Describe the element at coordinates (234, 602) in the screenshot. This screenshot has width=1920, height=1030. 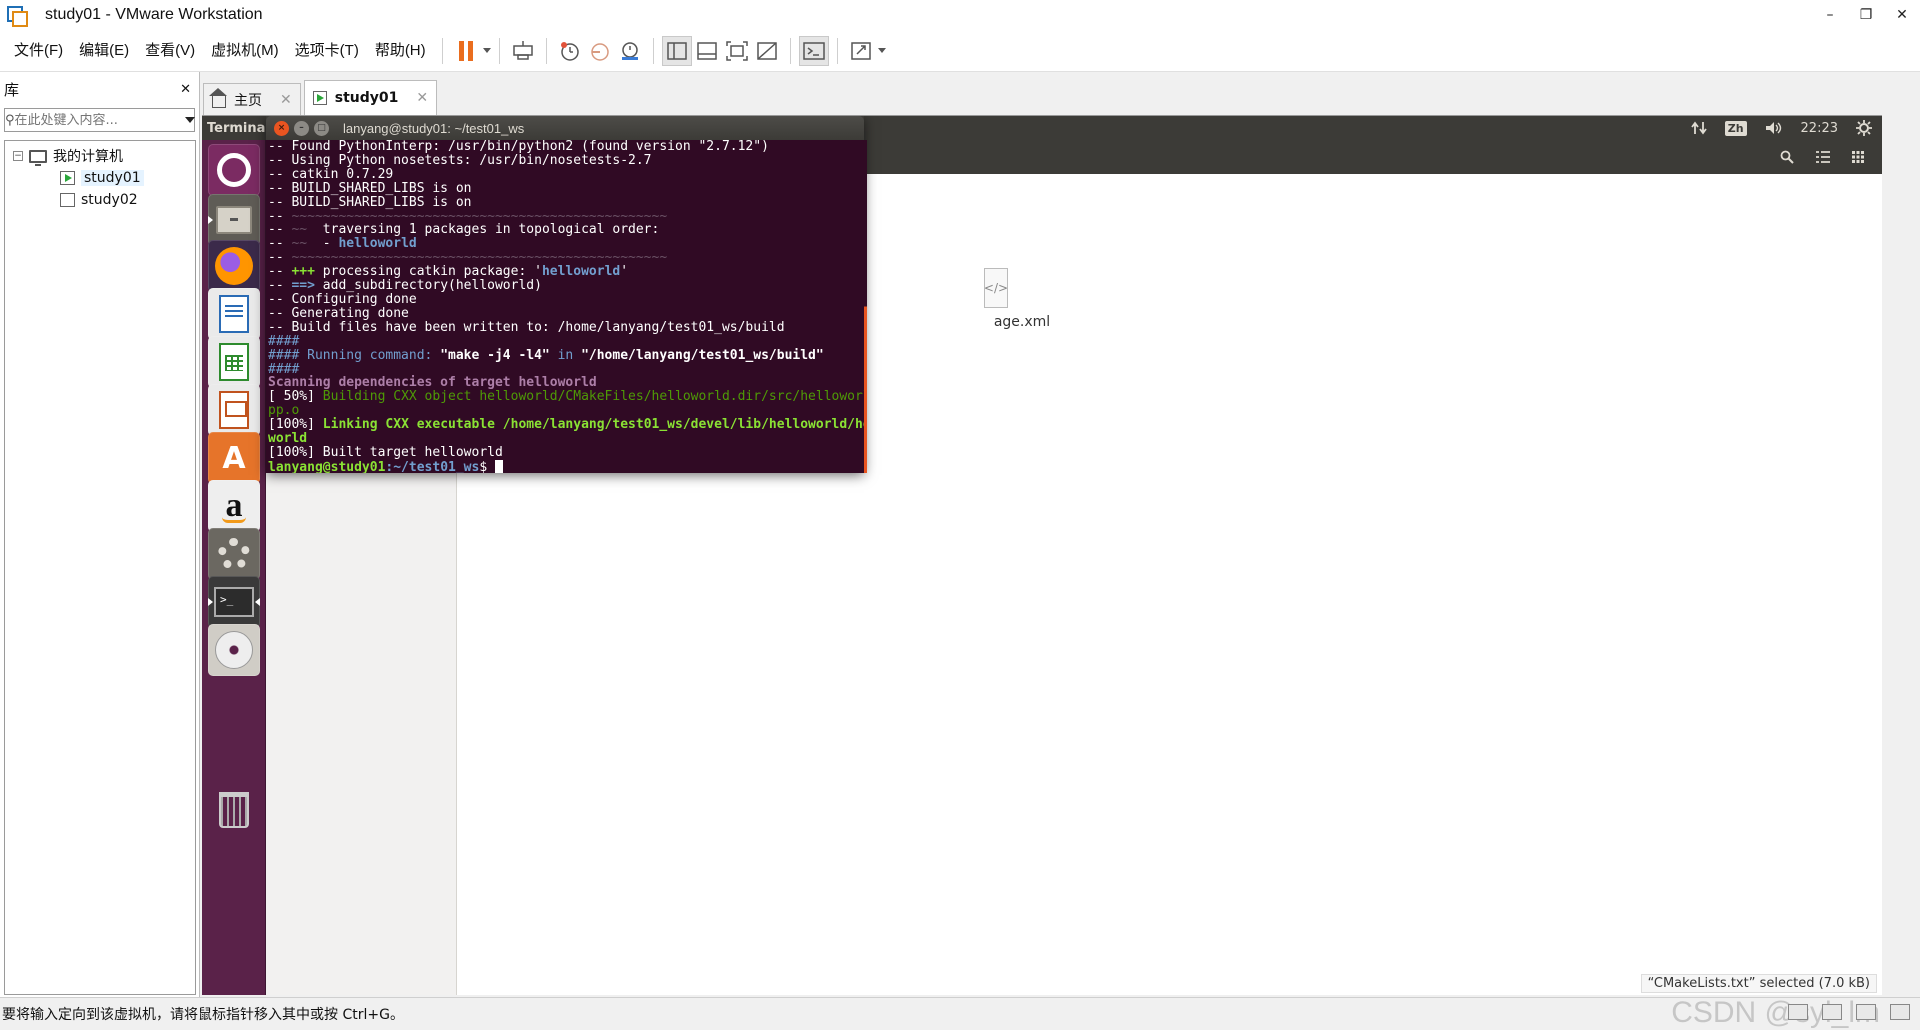
I see `launcher-terminal: >_` at that location.